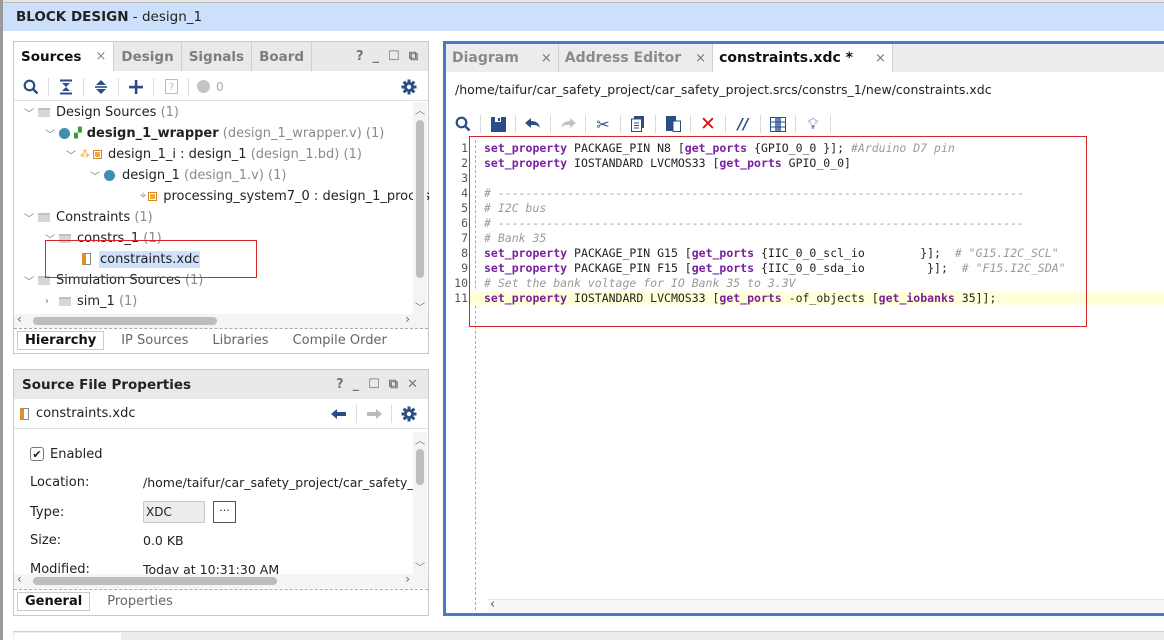 Image resolution: width=1164 pixels, height=641 pixels. I want to click on properties-vertical-scrollbar: ︿ ﹀, so click(420, 503).